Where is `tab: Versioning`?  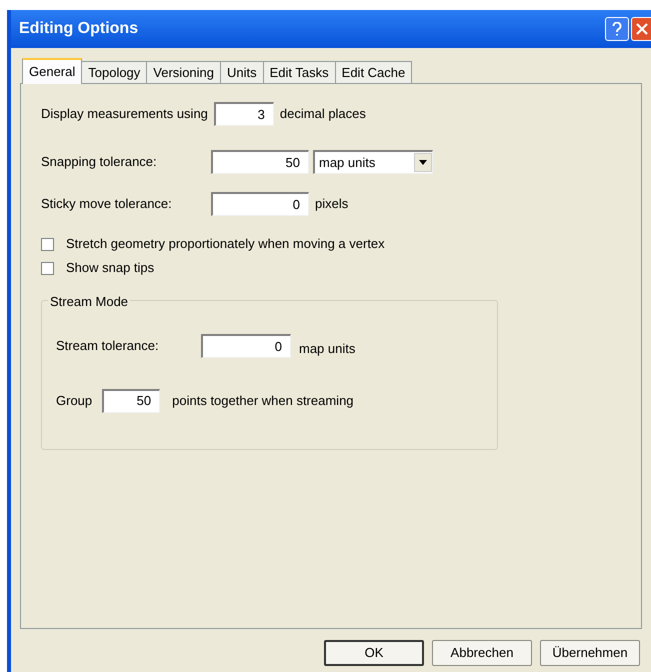
tab: Versioning is located at coordinates (184, 72).